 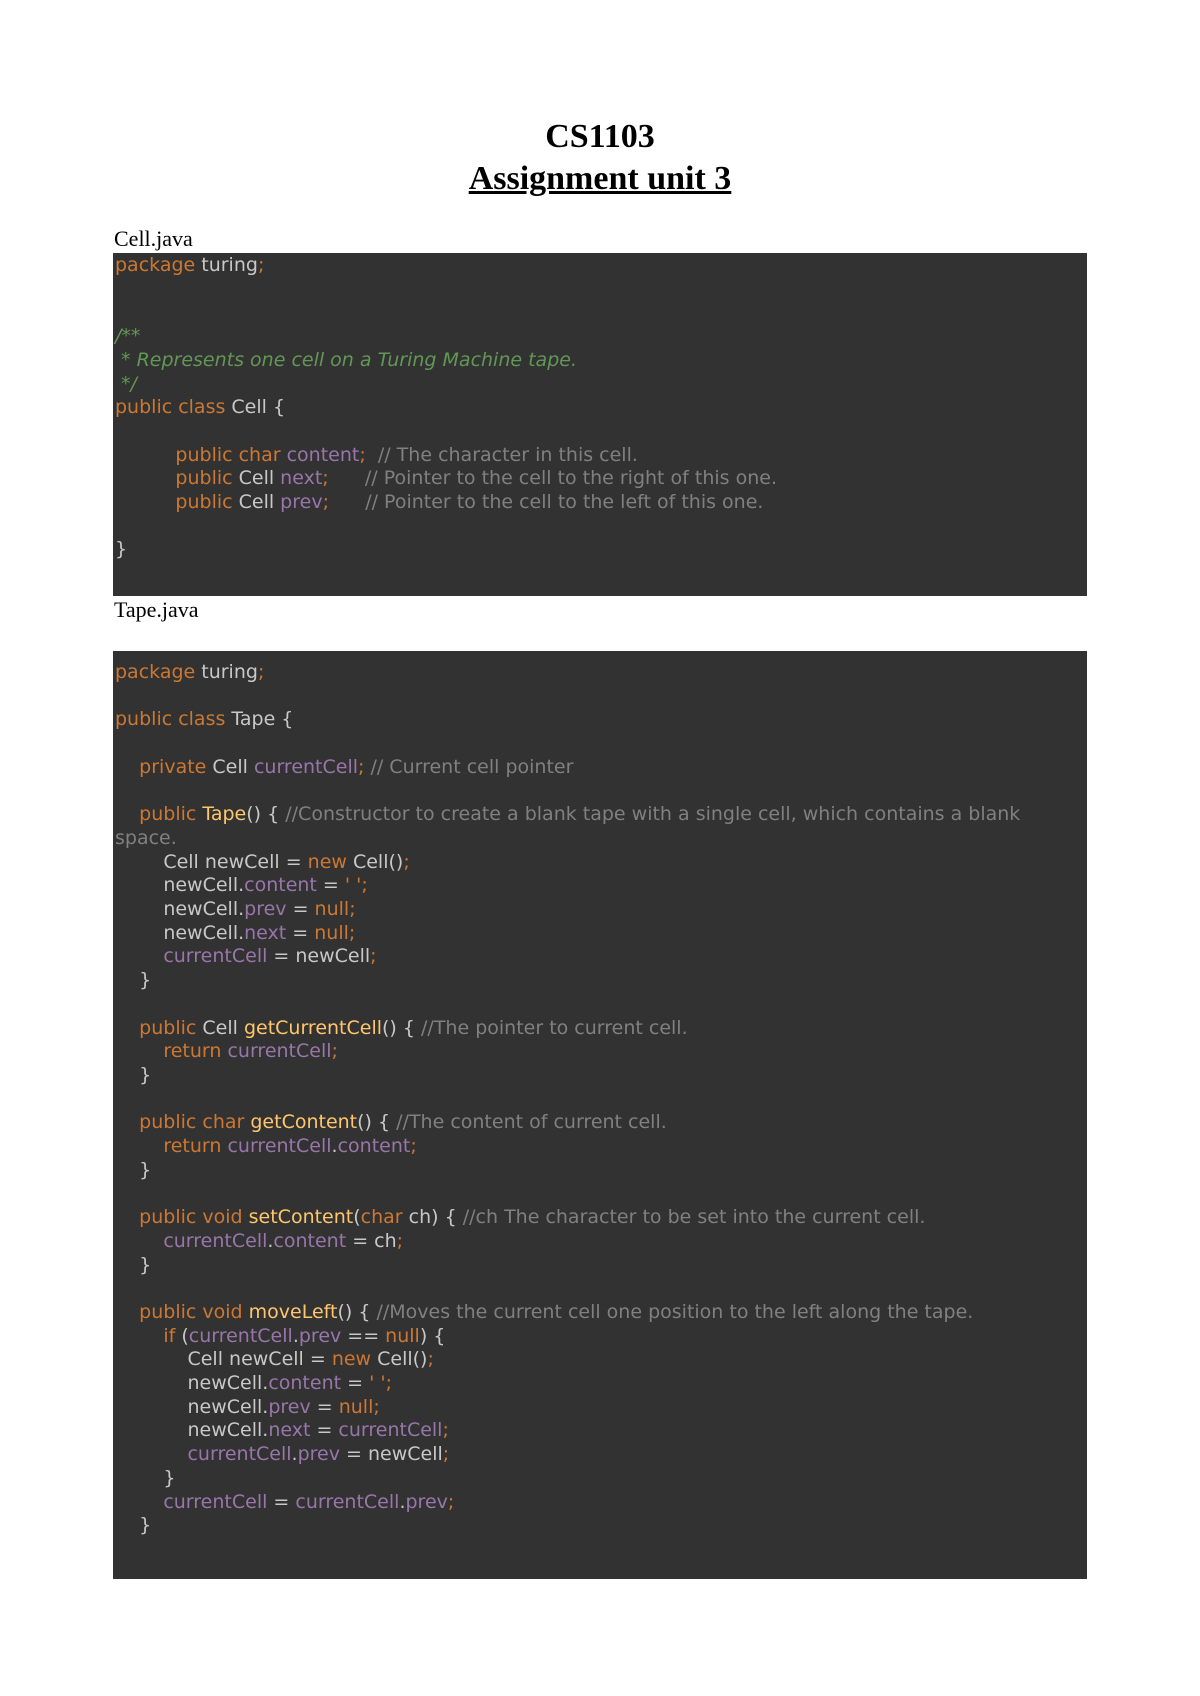 I want to click on code-token: getContent, so click(x=301, y=1122).